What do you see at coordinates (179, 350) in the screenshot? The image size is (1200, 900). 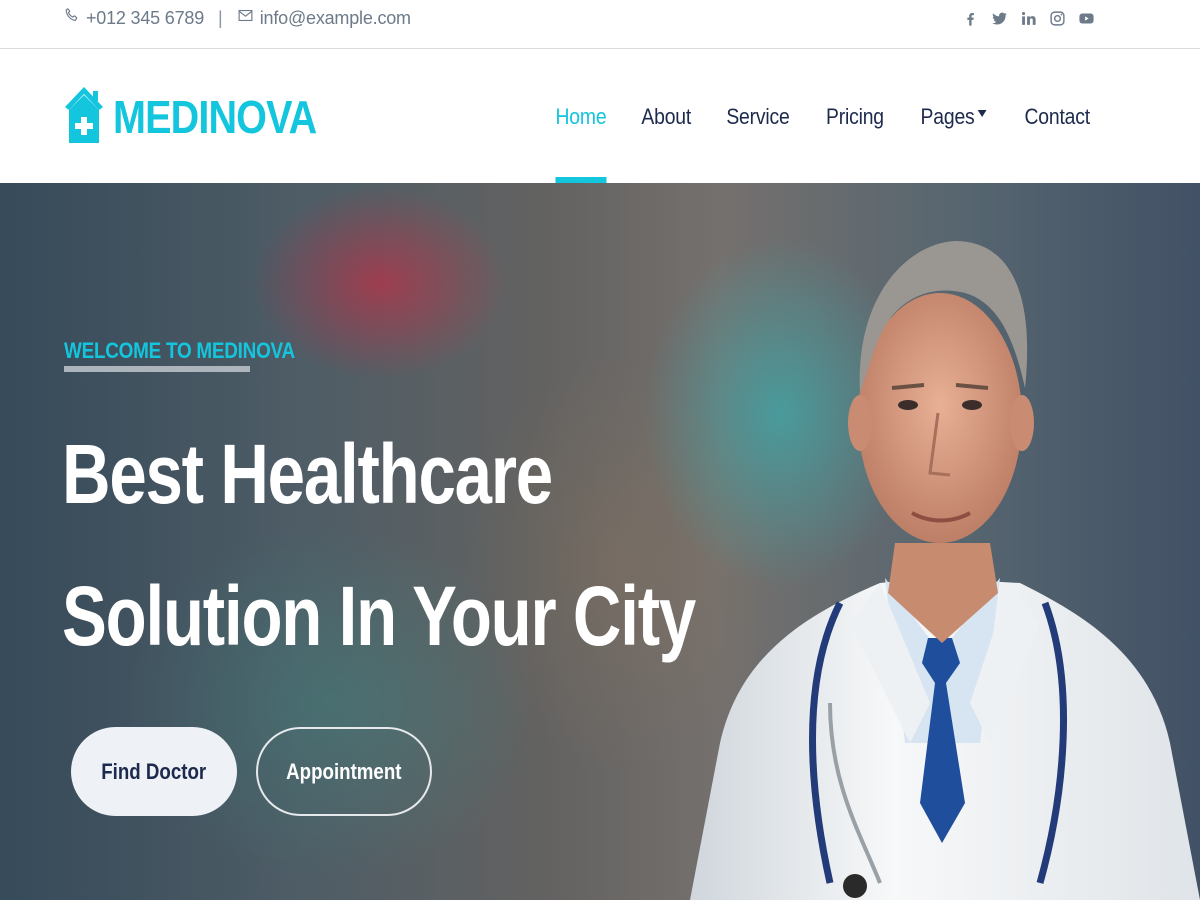 I see `hero-eyebrow: WELCOME TO MEDINOVA` at bounding box center [179, 350].